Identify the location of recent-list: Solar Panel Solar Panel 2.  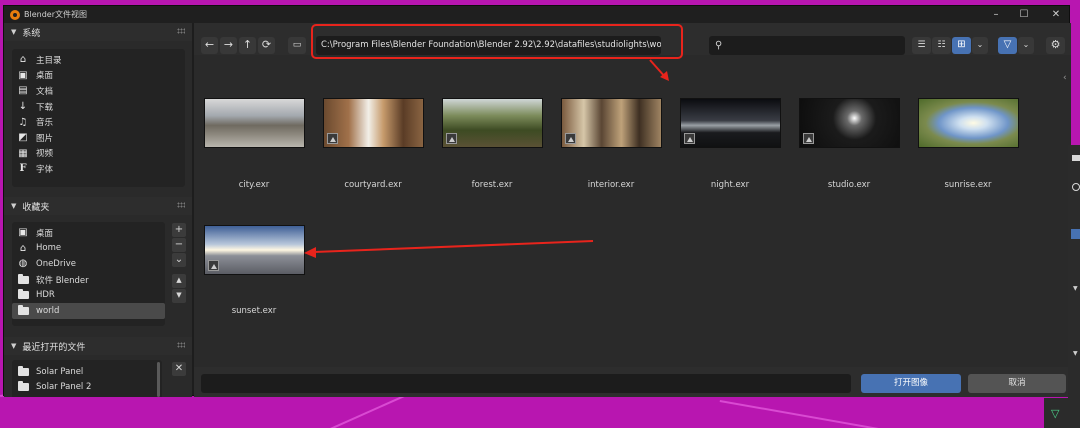
(87, 378).